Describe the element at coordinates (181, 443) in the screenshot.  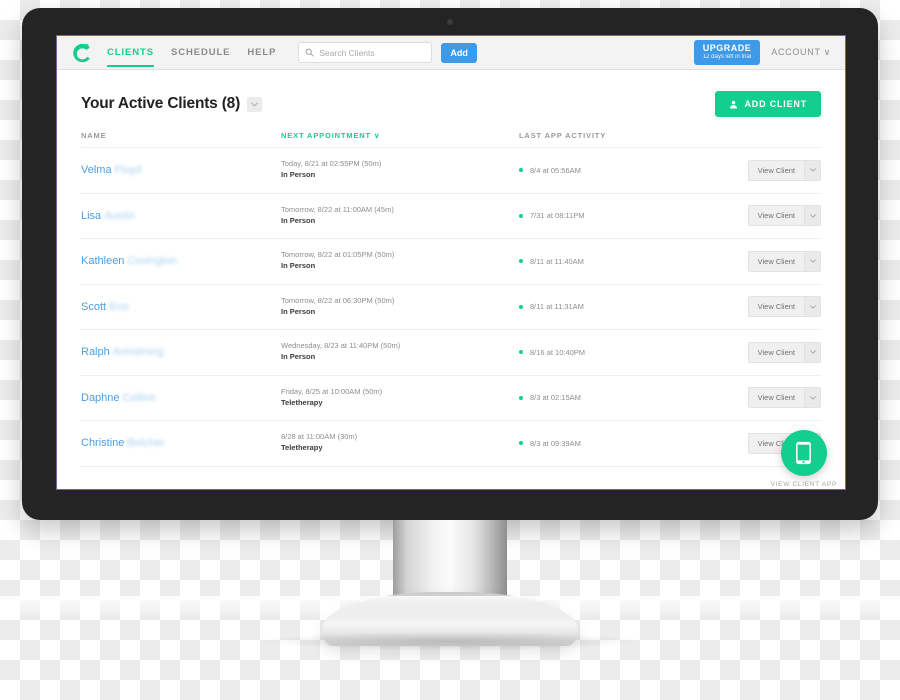
I see `client-name-link: Christine Belcher` at that location.